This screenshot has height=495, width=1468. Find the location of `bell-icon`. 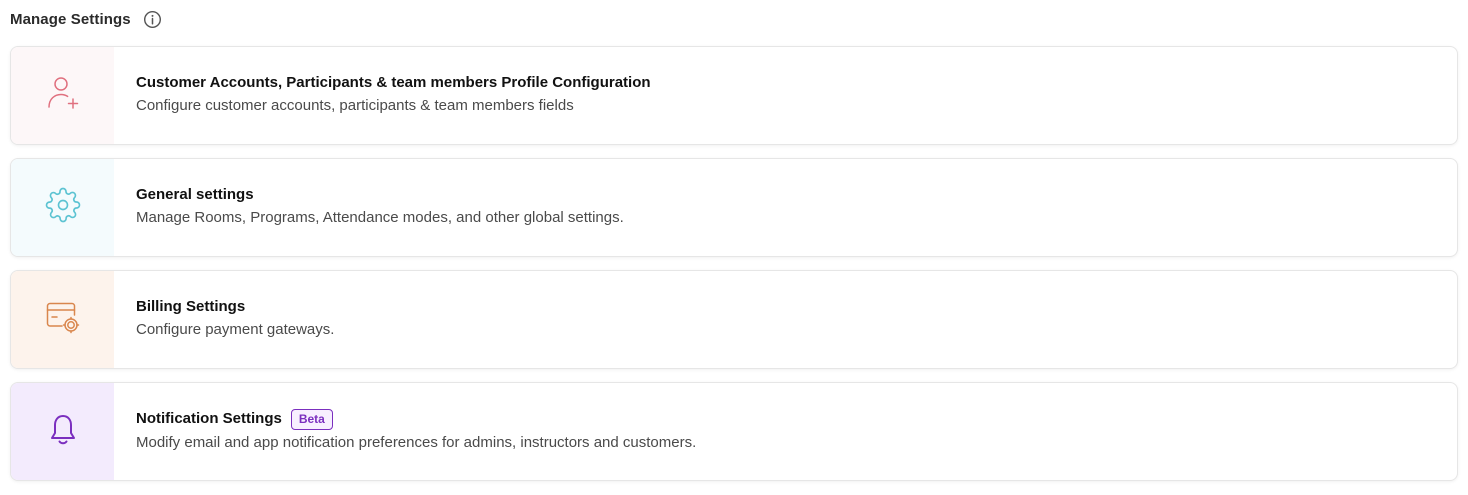

bell-icon is located at coordinates (63, 431).